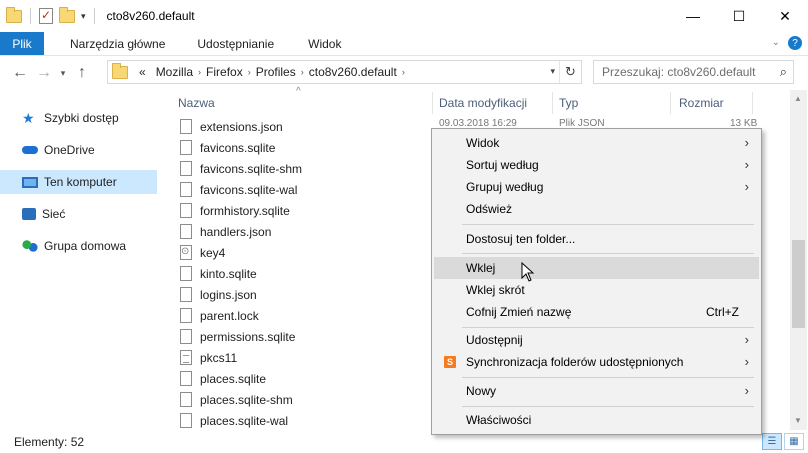 The height and width of the screenshot is (453, 808). Describe the element at coordinates (196, 103) in the screenshot. I see `column-header-name: Nazwa` at that location.